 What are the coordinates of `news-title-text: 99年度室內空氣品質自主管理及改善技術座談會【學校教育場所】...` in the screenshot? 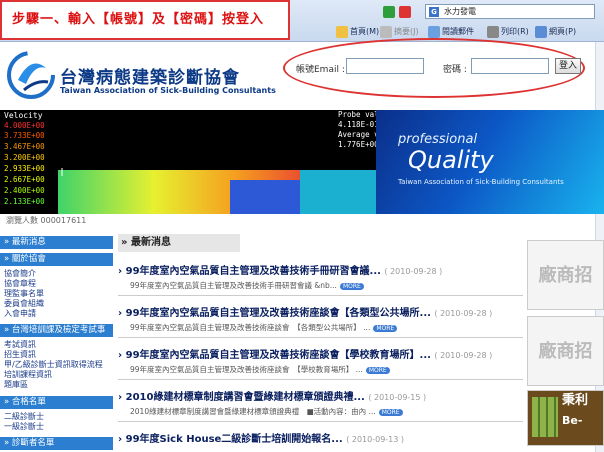 It's located at (278, 355).